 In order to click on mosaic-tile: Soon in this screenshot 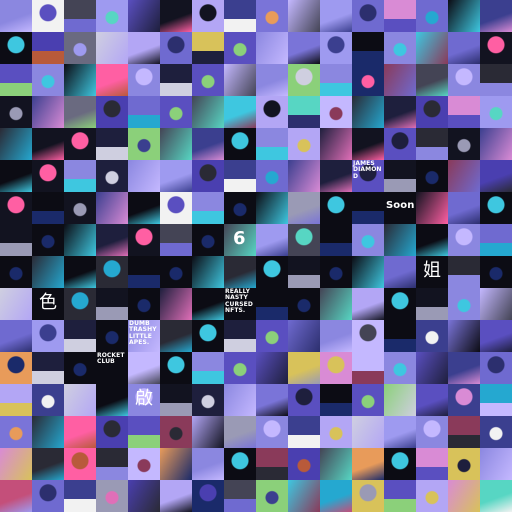, I will do `click(400, 208)`.